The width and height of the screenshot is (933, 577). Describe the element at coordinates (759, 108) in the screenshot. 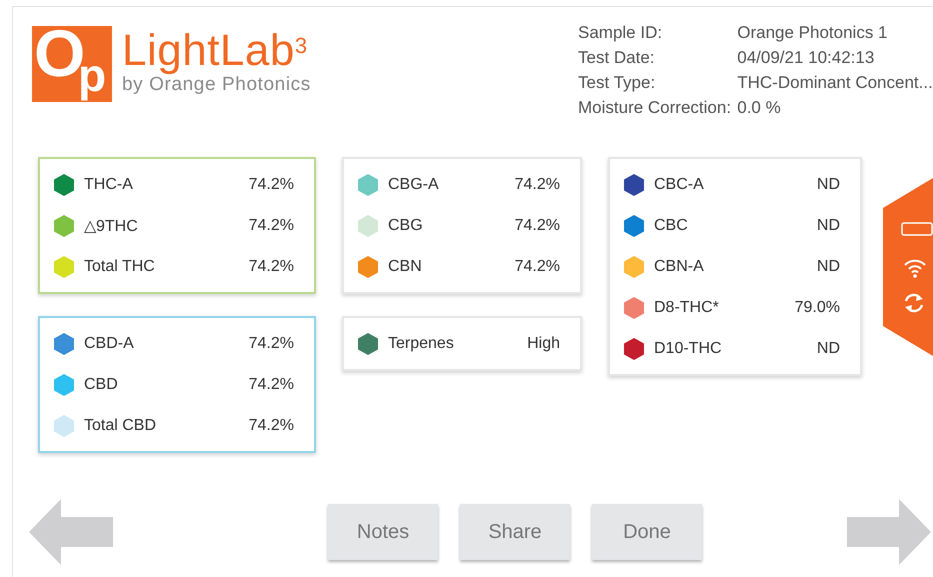

I see `info-value: 0.0 %` at that location.